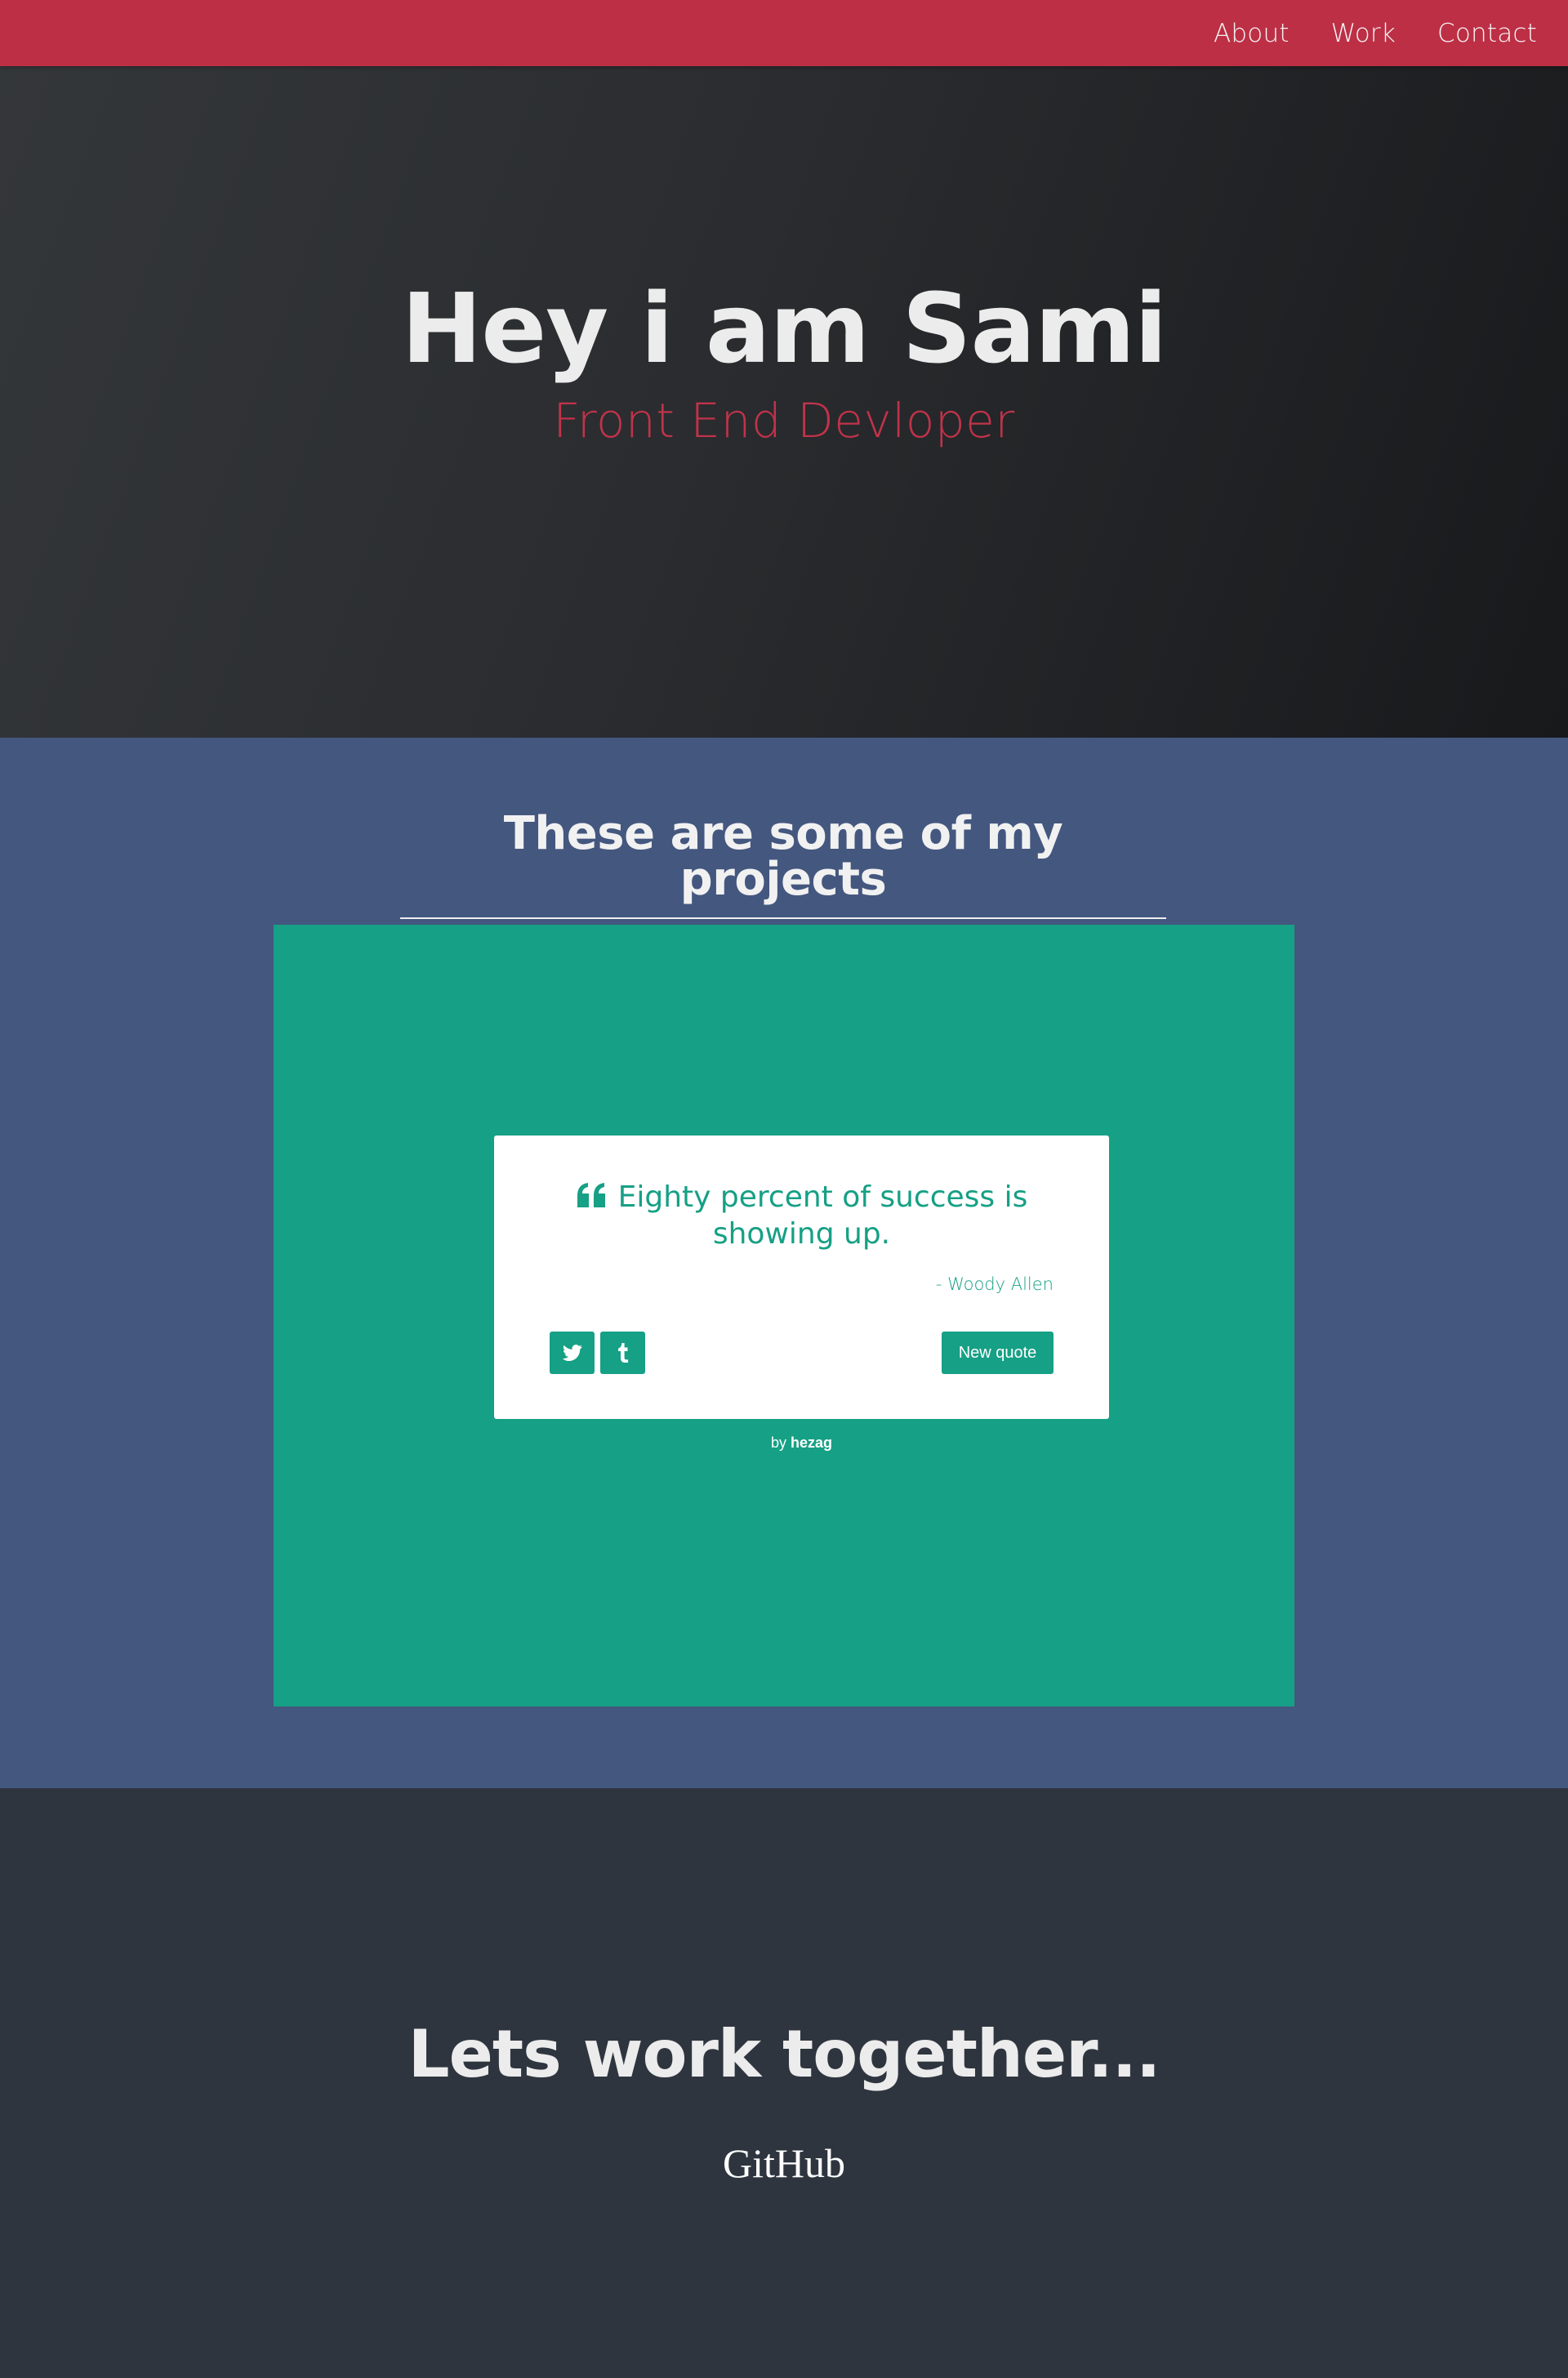 The image size is (1568, 2378). I want to click on quote-body: Eighty percent of success is showing up., so click(822, 1215).